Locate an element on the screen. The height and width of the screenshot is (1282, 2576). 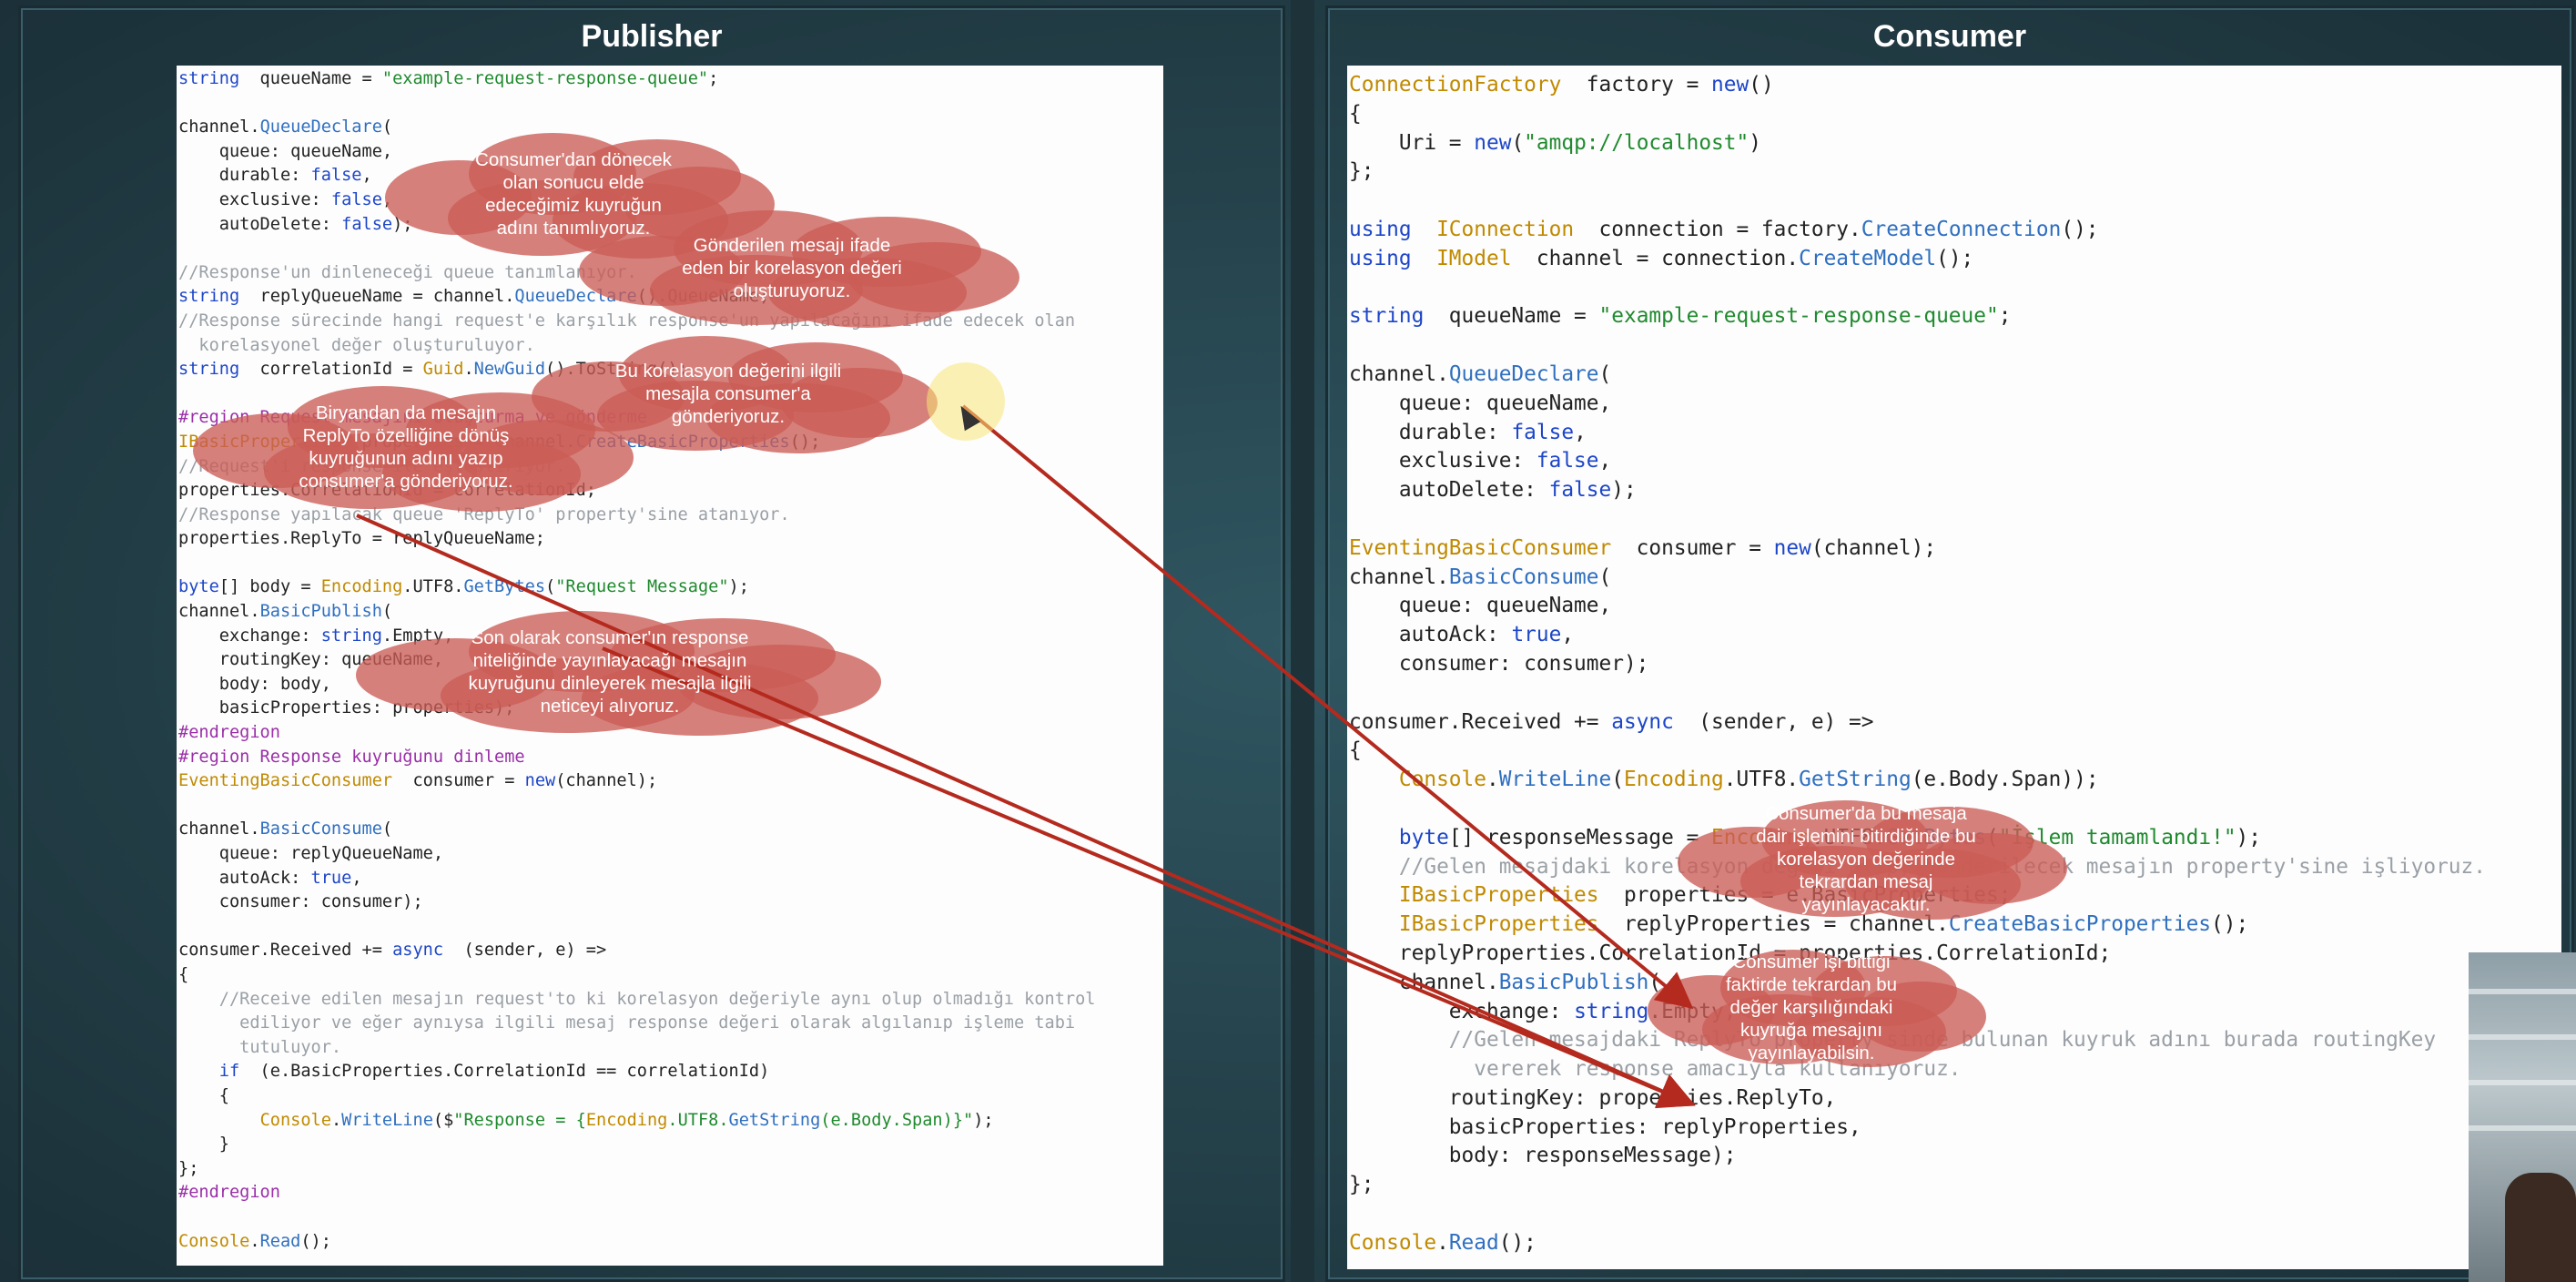
code-token: queue: queueName, is located at coordinates (285, 151).